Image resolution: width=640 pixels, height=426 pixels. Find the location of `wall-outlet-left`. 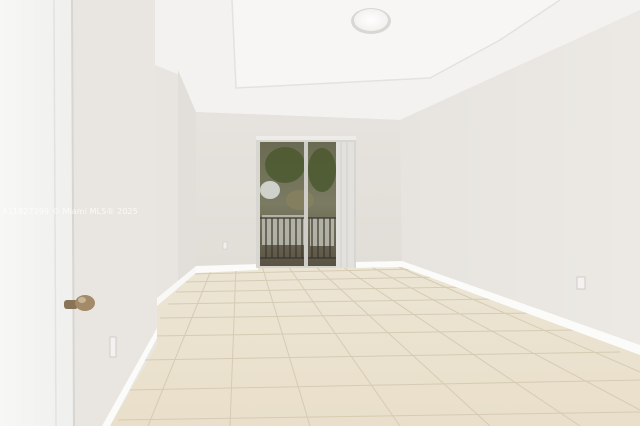

wall-outlet-left is located at coordinates (113, 347).